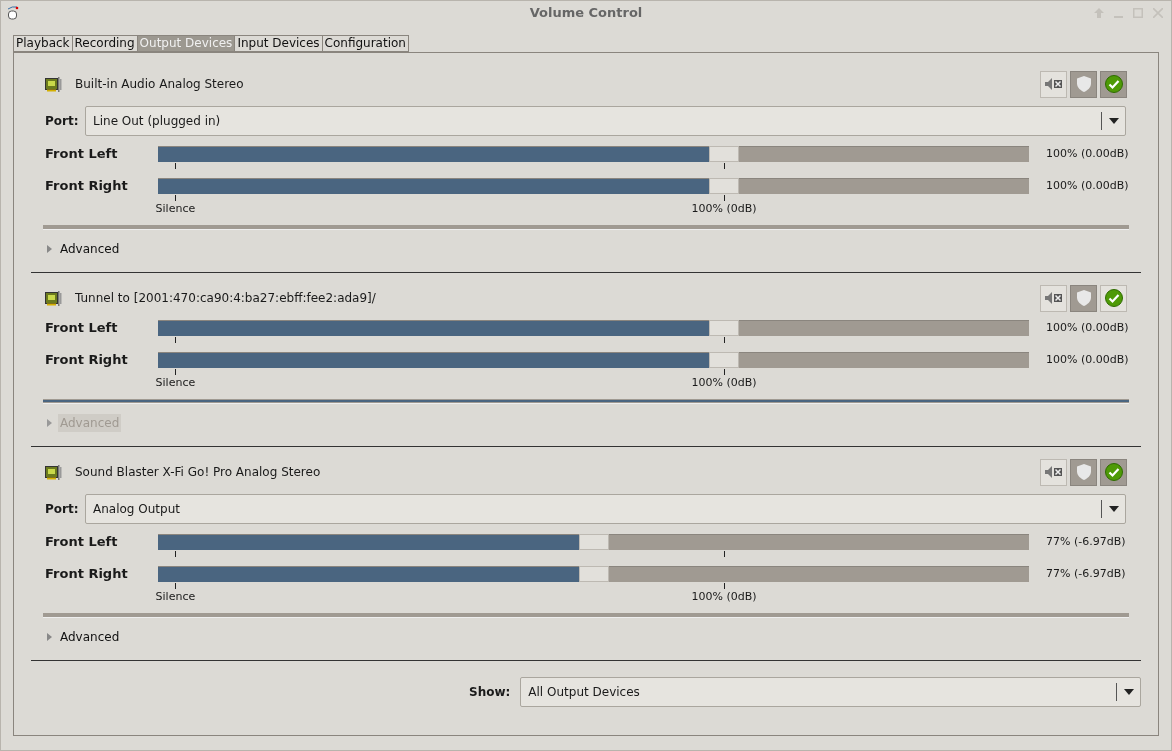 This screenshot has width=1172, height=751. Describe the element at coordinates (605, 121) in the screenshot. I see `port-dropdown: Line Out (plugged in)` at that location.